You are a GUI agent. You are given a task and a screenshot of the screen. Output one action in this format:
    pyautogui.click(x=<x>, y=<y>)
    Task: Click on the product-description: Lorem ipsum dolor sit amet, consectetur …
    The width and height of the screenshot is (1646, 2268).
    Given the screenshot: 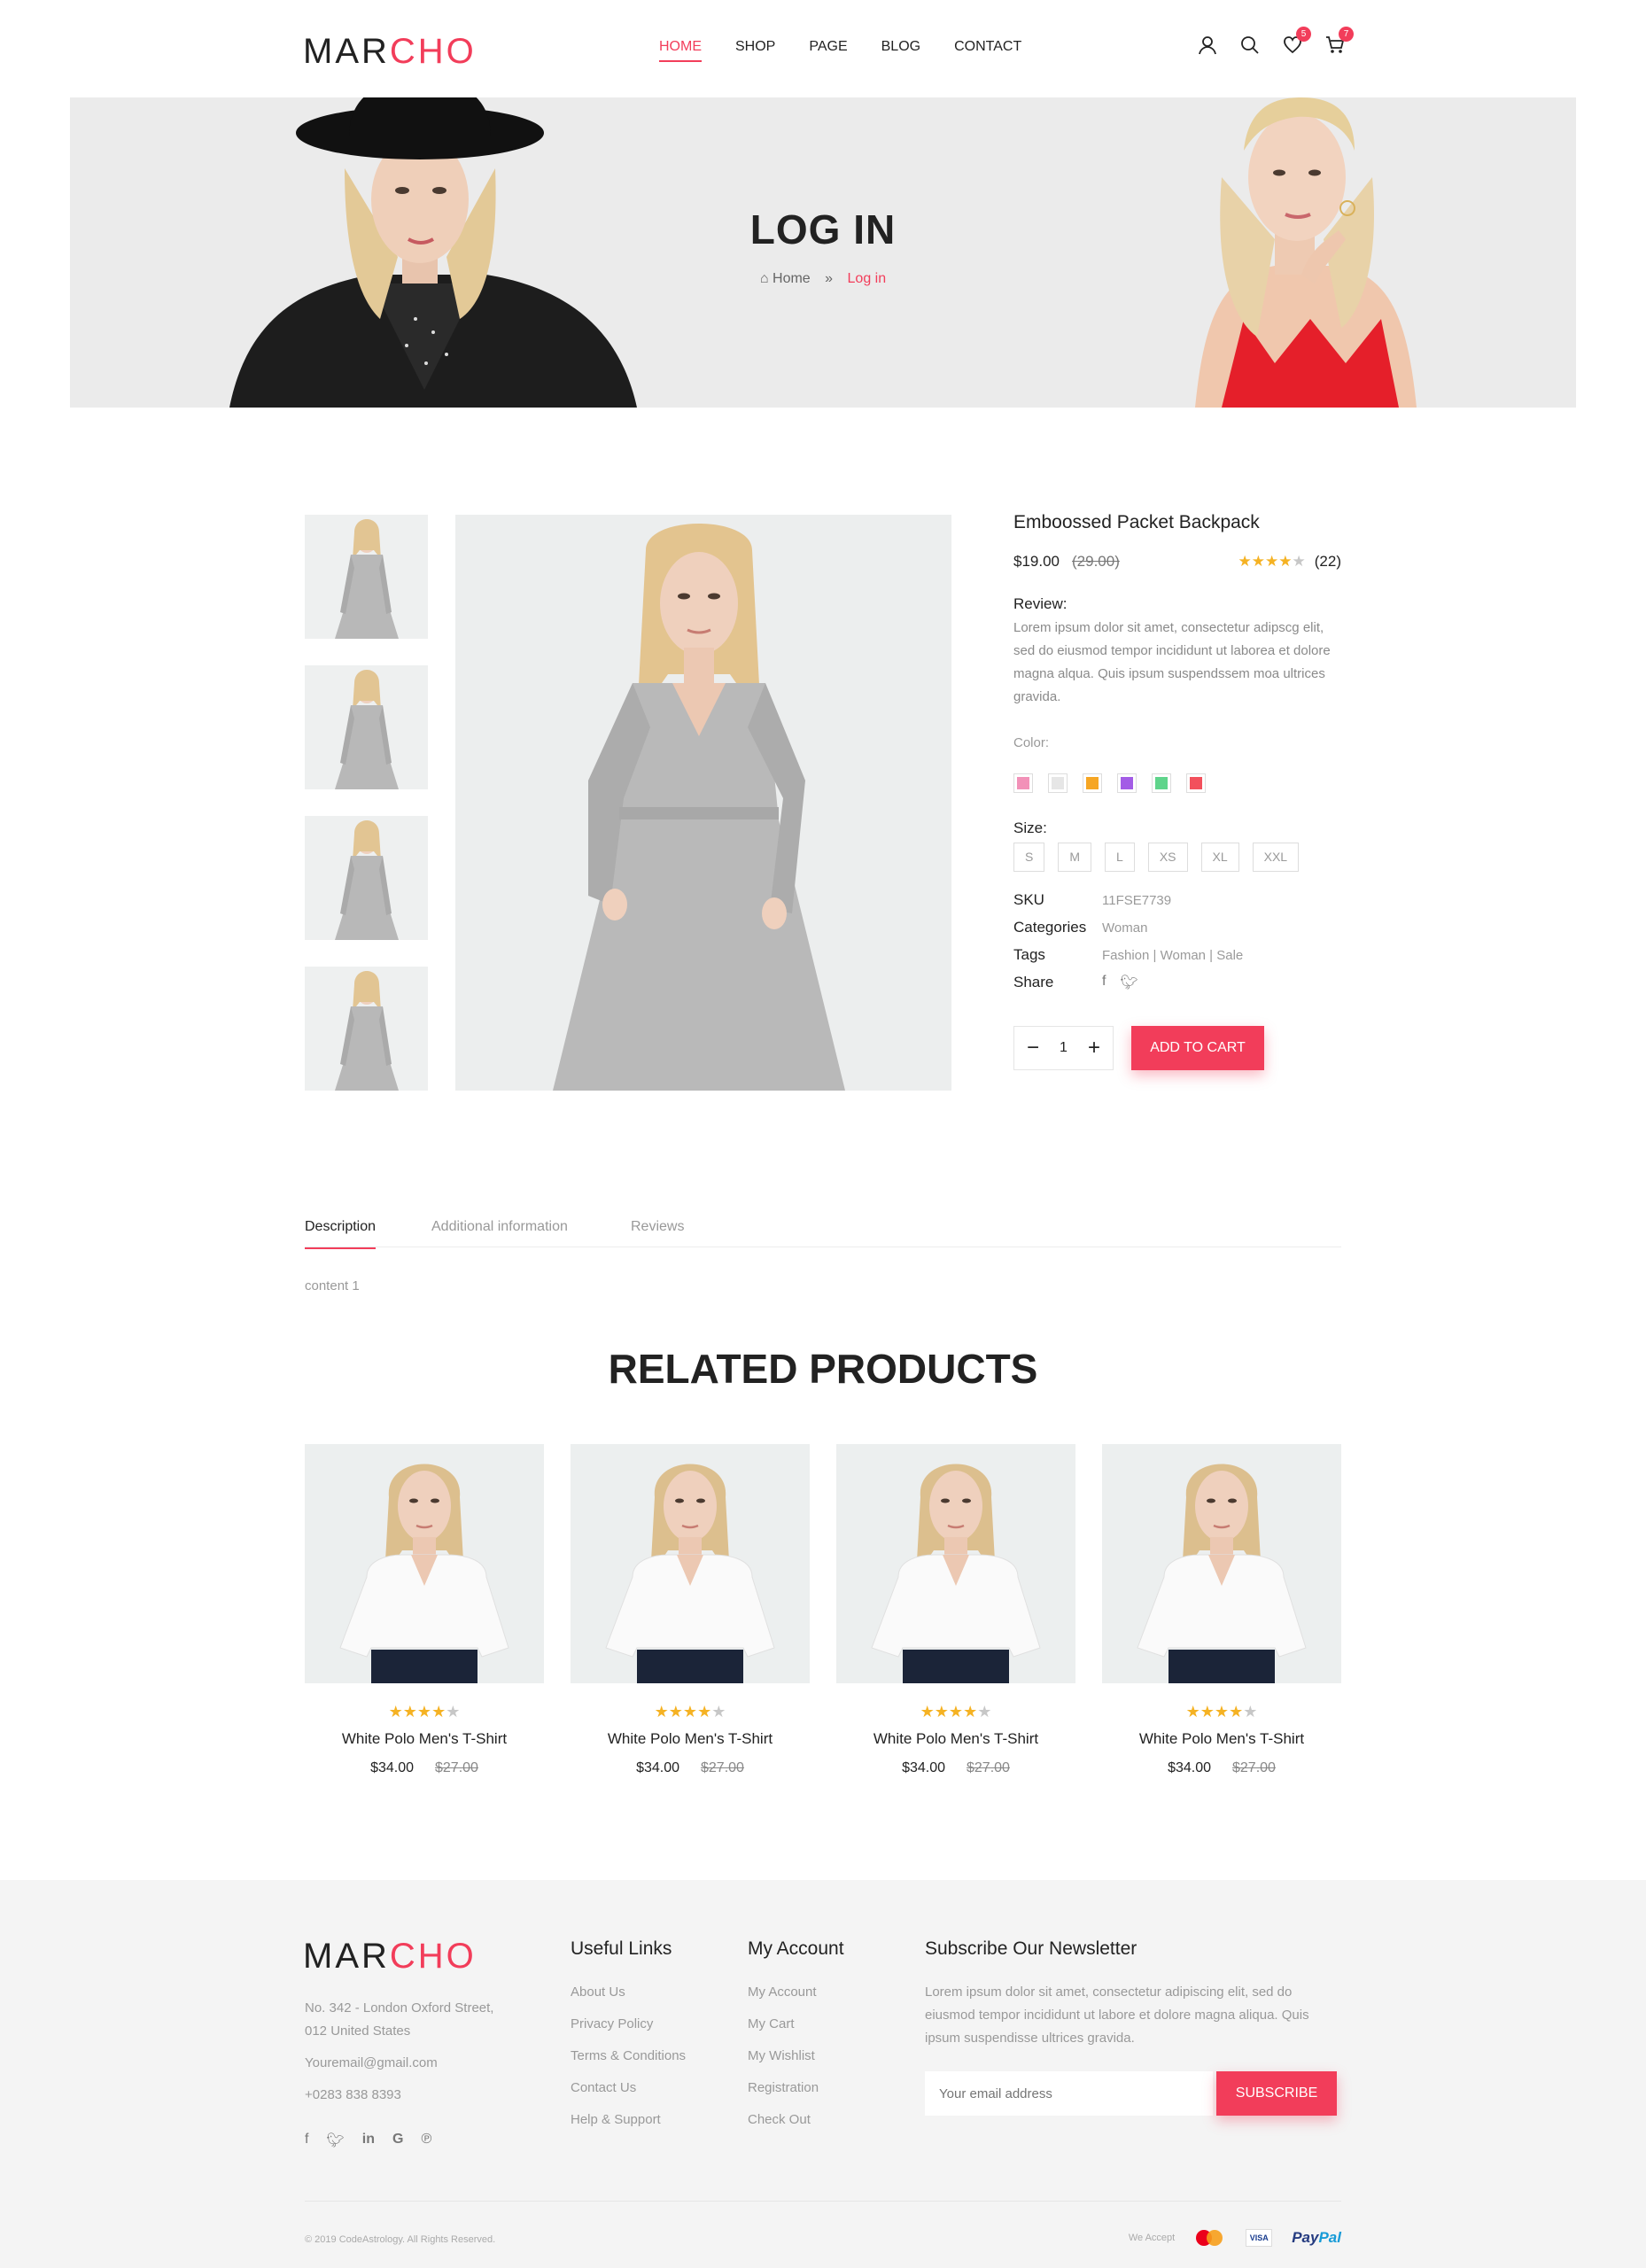 What is the action you would take?
    pyautogui.click(x=1172, y=662)
    